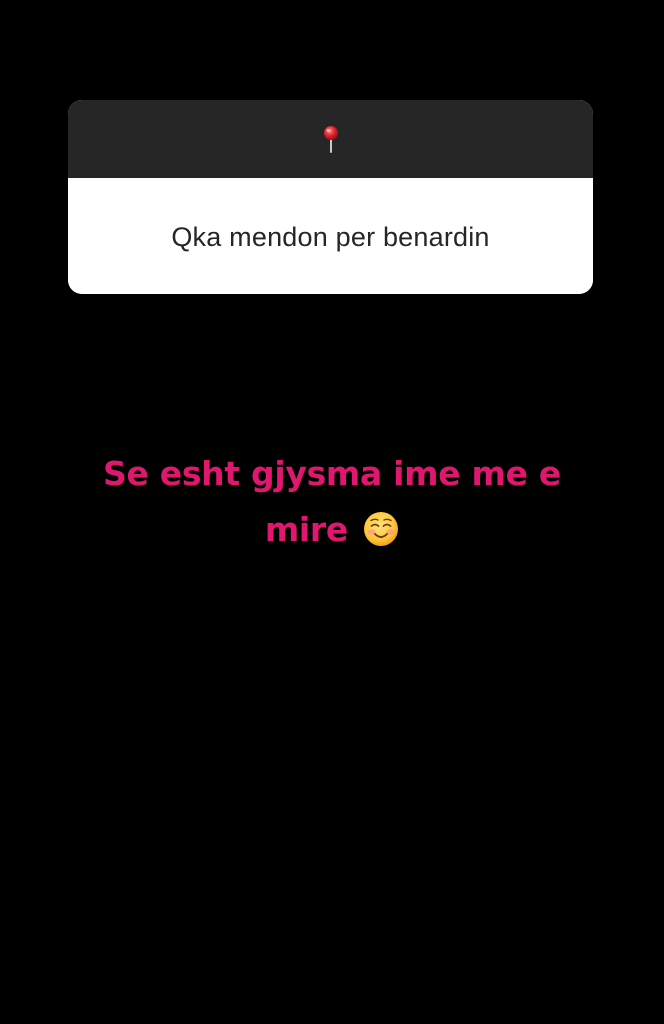  I want to click on pushpin-icon, so click(331, 139).